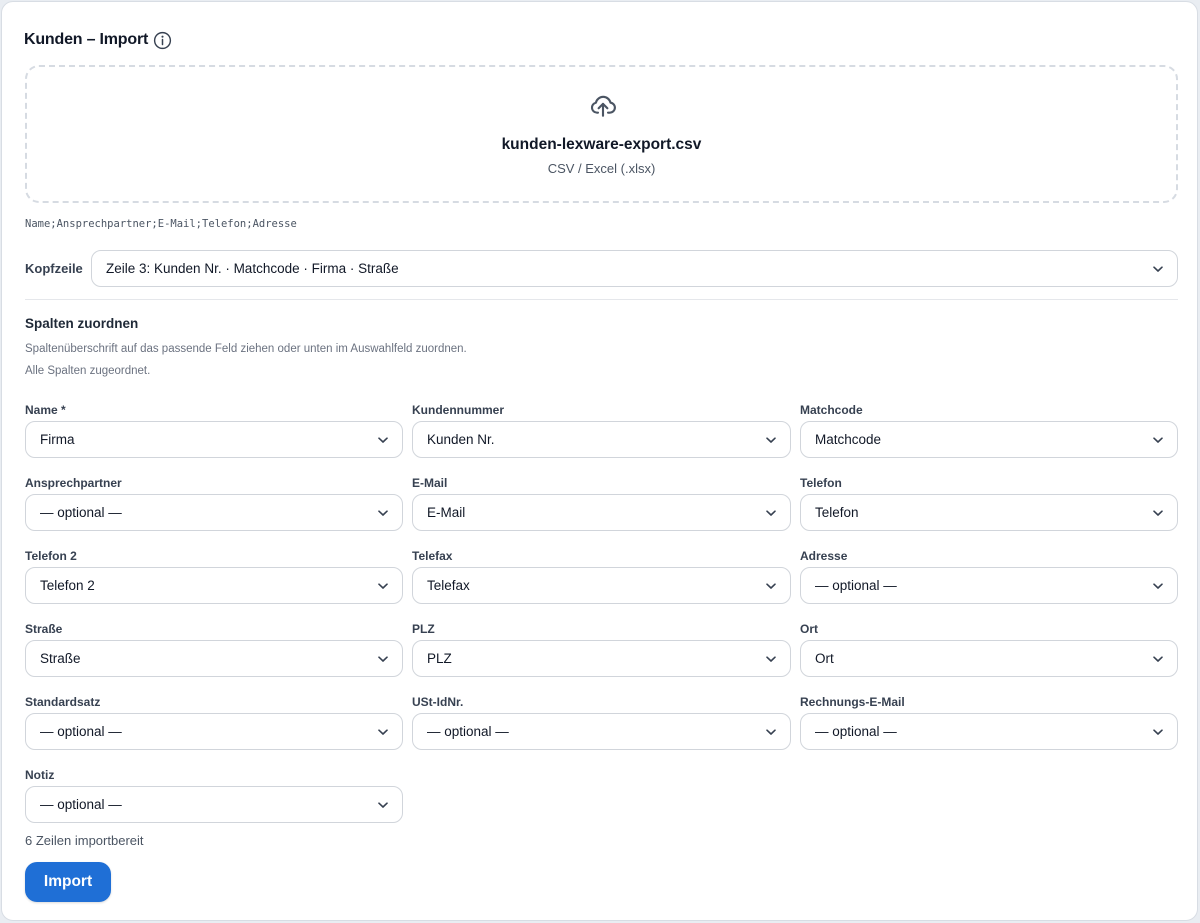  What do you see at coordinates (162, 40) in the screenshot?
I see `info-icon` at bounding box center [162, 40].